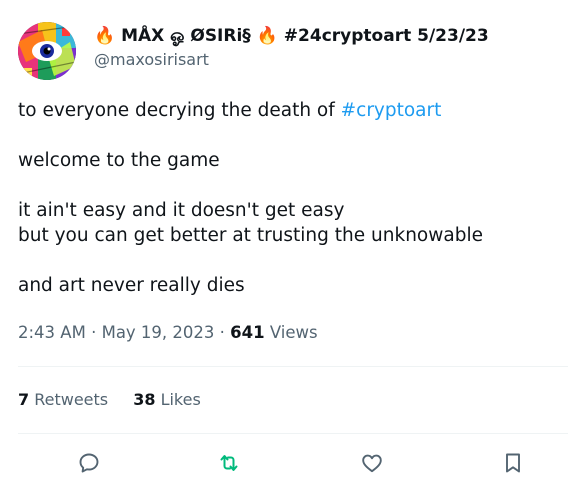 This screenshot has height=496, width=568. Describe the element at coordinates (179, 110) in the screenshot. I see `tweet-text: to everyone decrying the death of` at that location.